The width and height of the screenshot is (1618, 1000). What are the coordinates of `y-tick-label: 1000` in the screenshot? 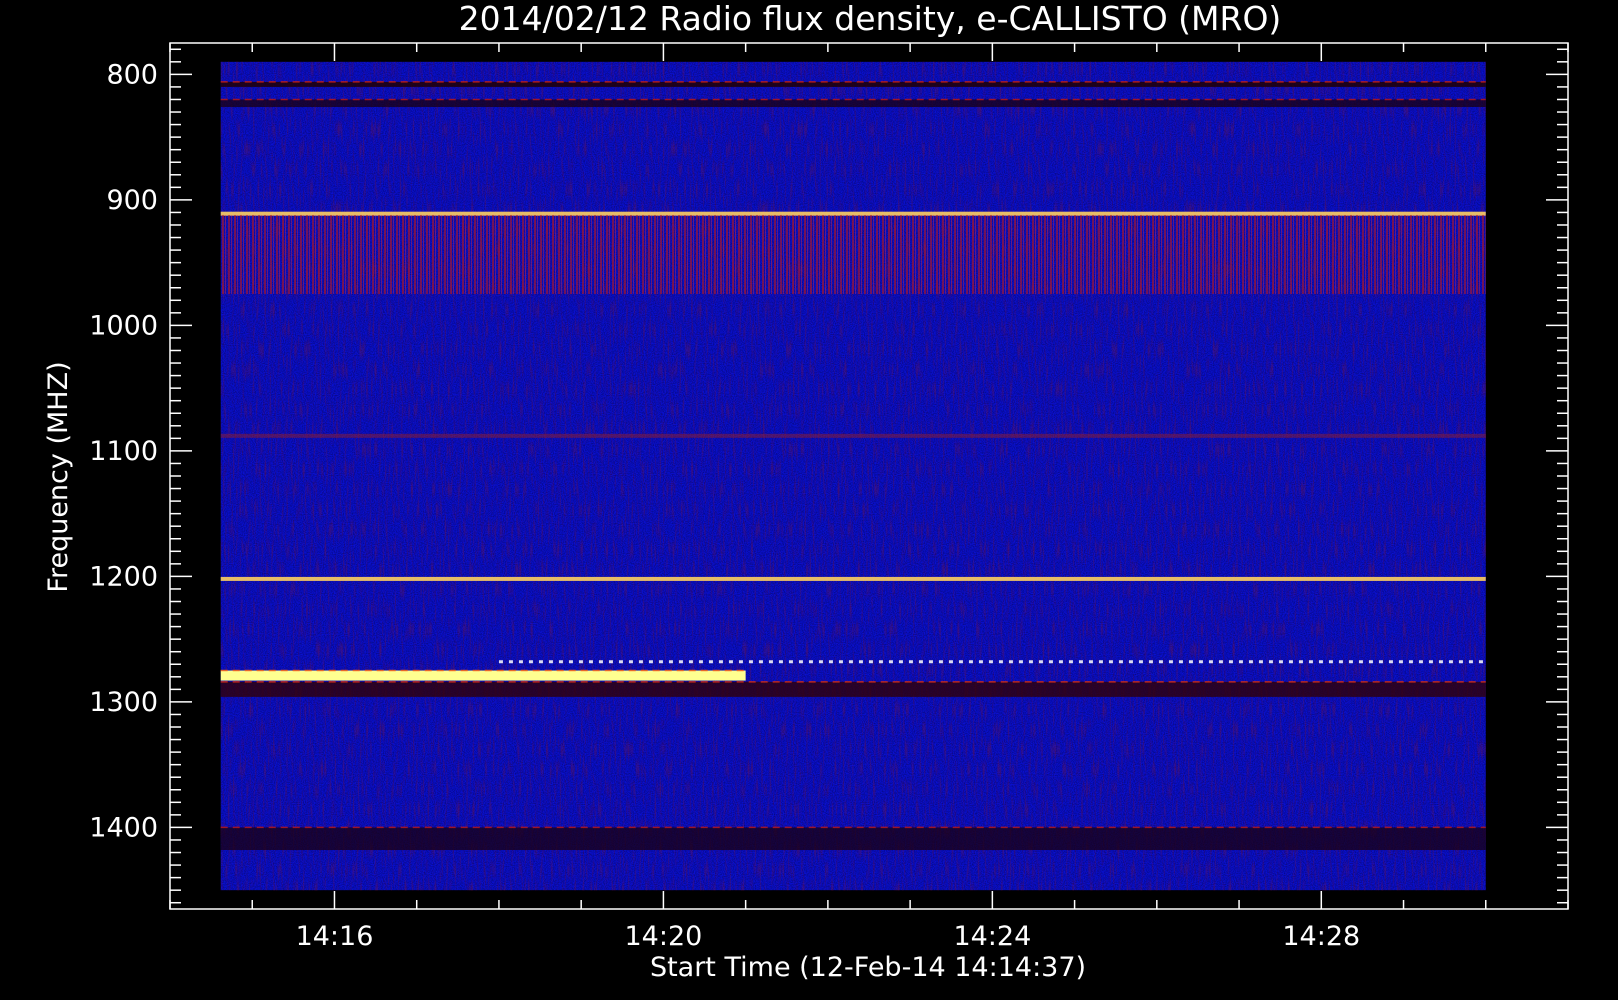 It's located at (123, 325).